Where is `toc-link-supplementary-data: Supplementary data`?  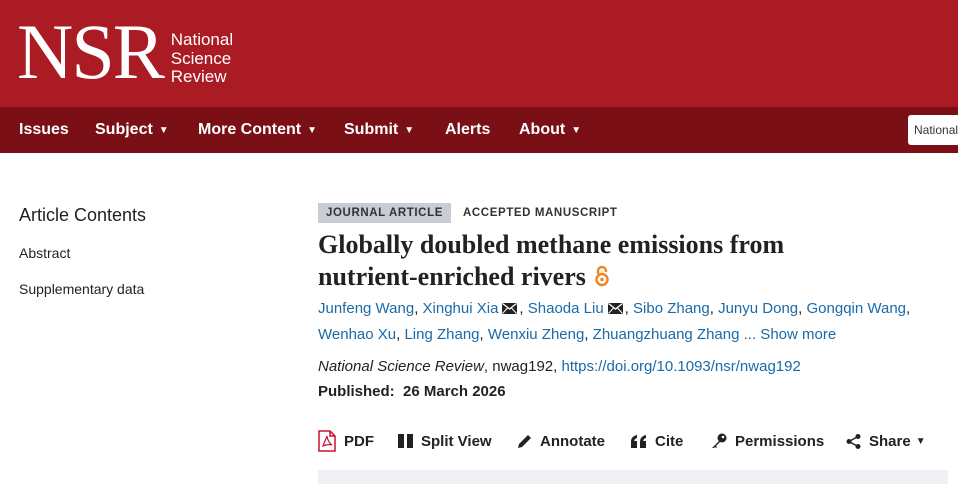 toc-link-supplementary-data: Supplementary data is located at coordinates (81, 289).